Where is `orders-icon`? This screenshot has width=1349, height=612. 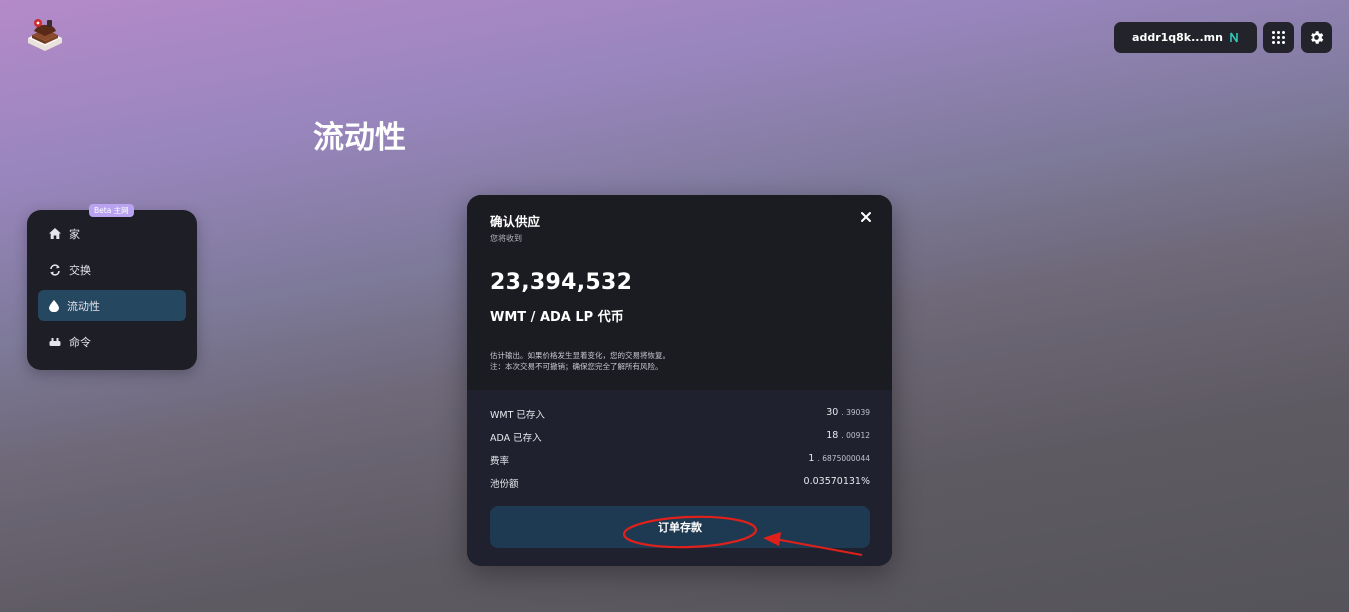
orders-icon is located at coordinates (55, 341).